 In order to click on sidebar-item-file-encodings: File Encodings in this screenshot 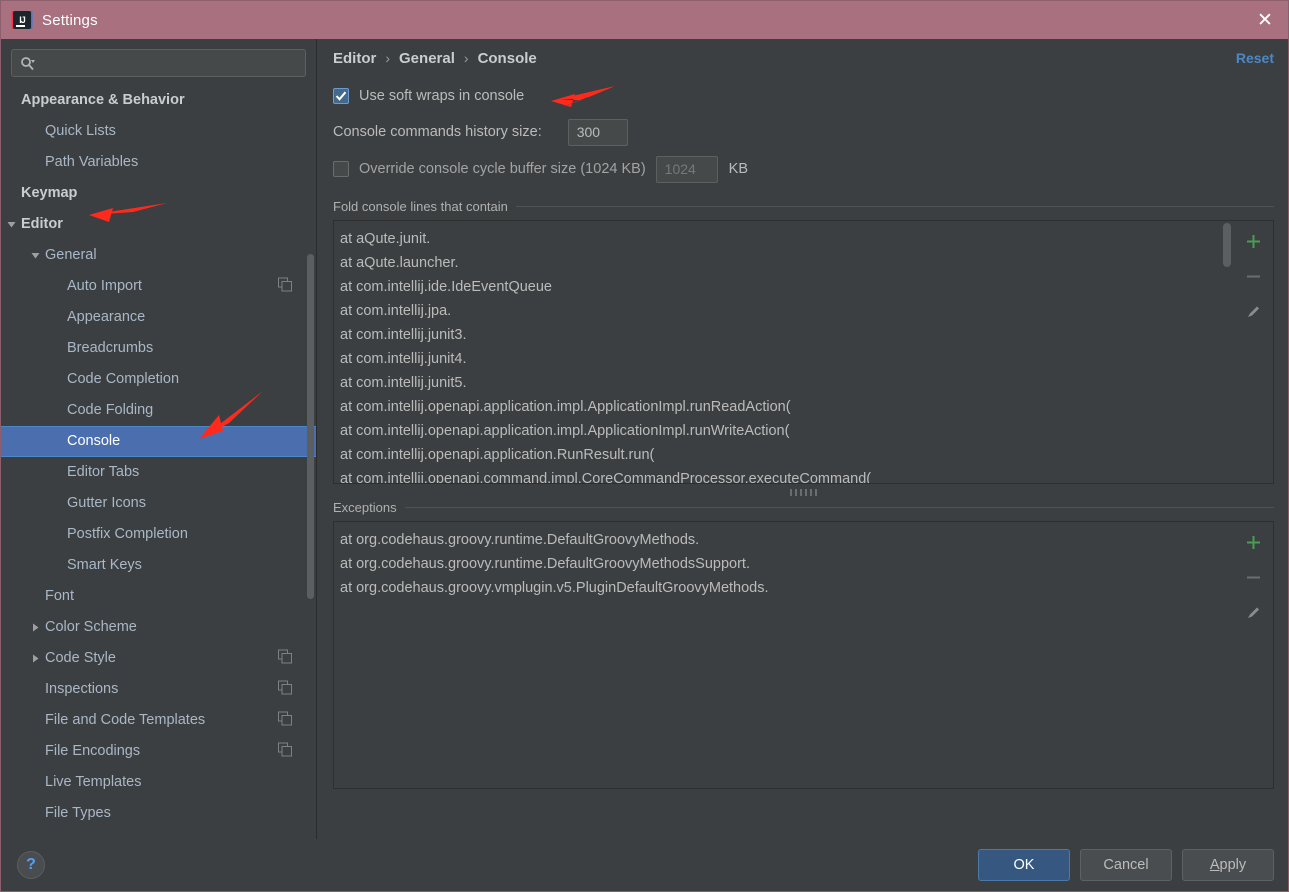, I will do `click(158, 751)`.